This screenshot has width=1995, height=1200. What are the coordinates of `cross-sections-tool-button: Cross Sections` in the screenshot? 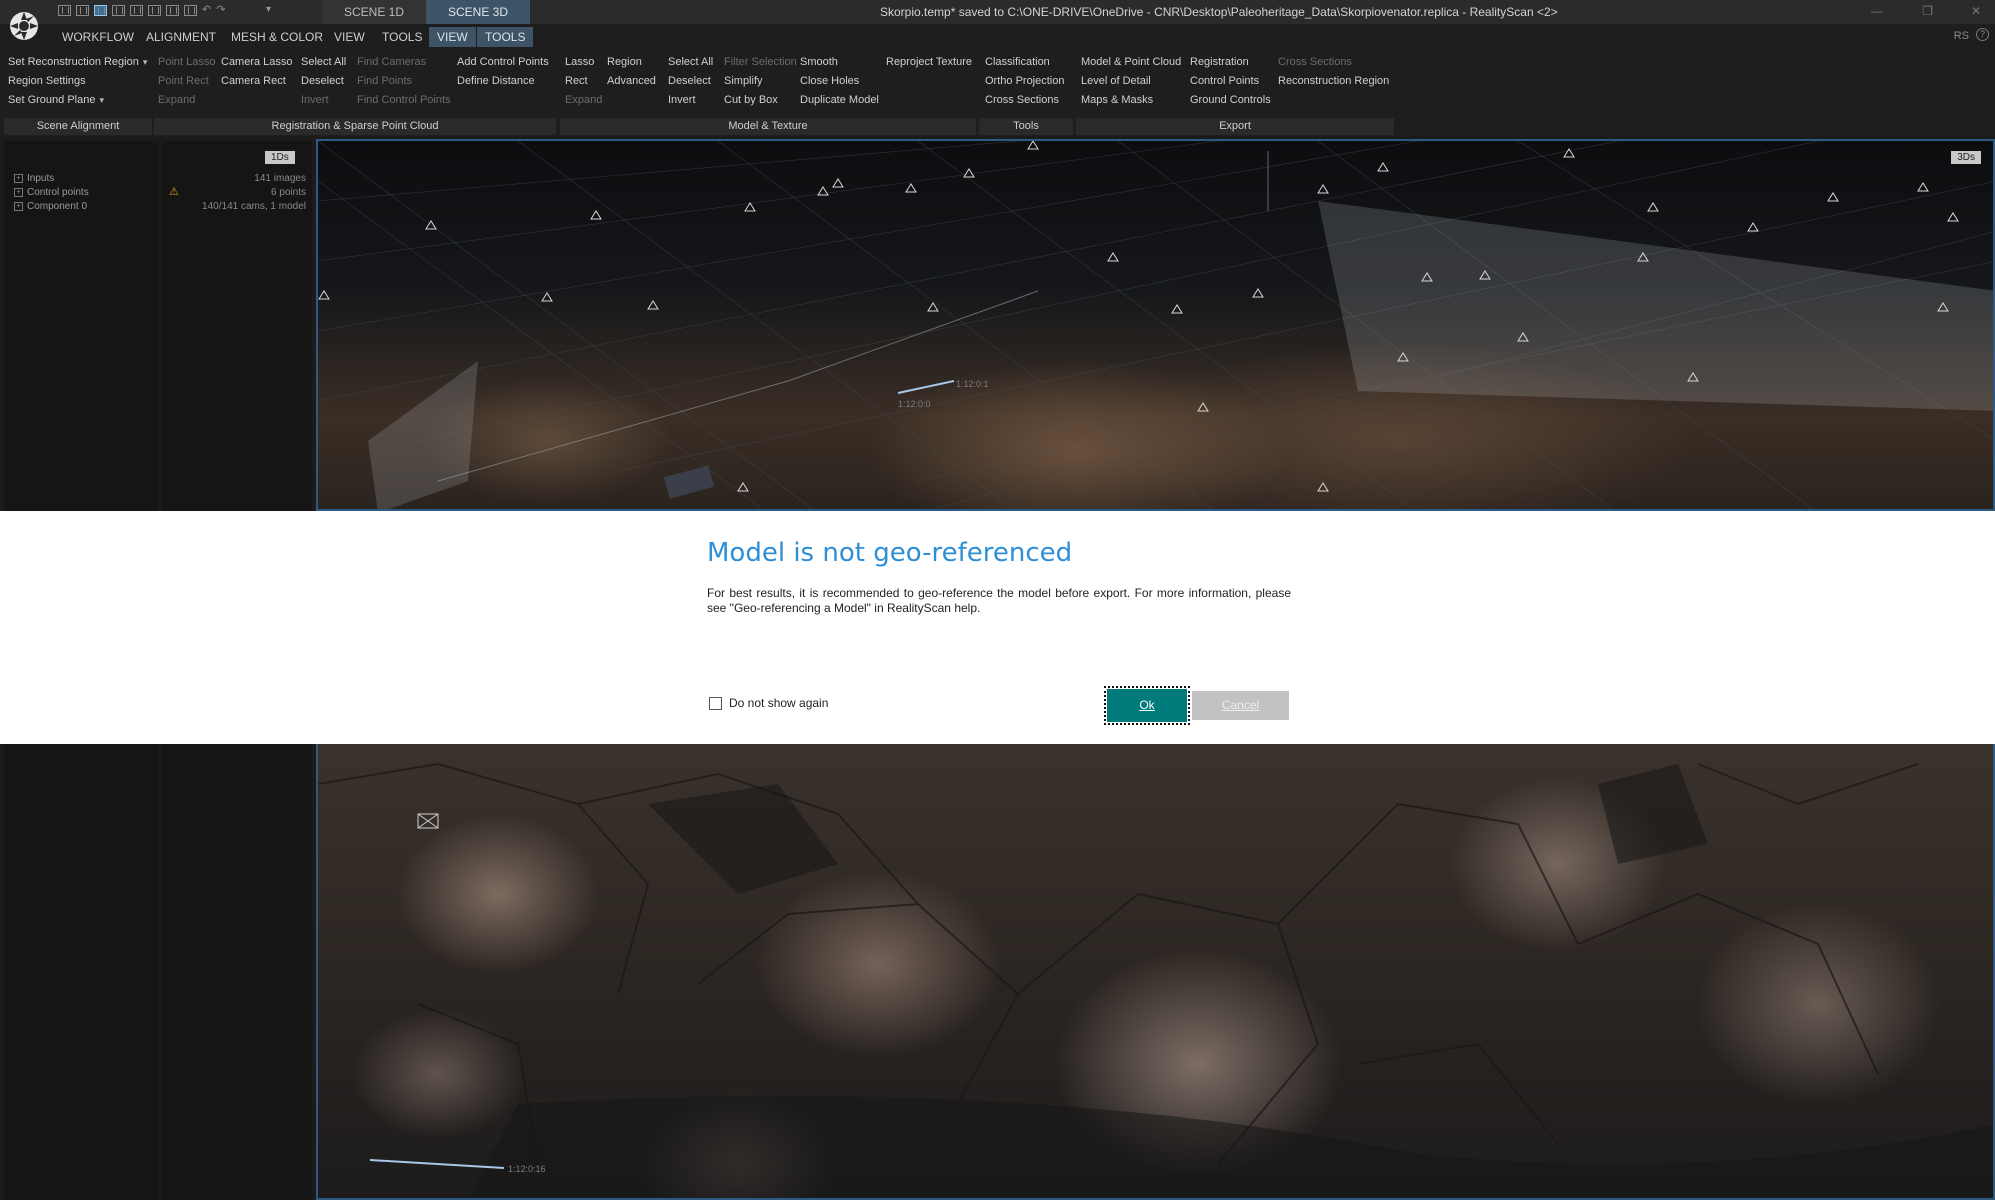 It's located at (1022, 100).